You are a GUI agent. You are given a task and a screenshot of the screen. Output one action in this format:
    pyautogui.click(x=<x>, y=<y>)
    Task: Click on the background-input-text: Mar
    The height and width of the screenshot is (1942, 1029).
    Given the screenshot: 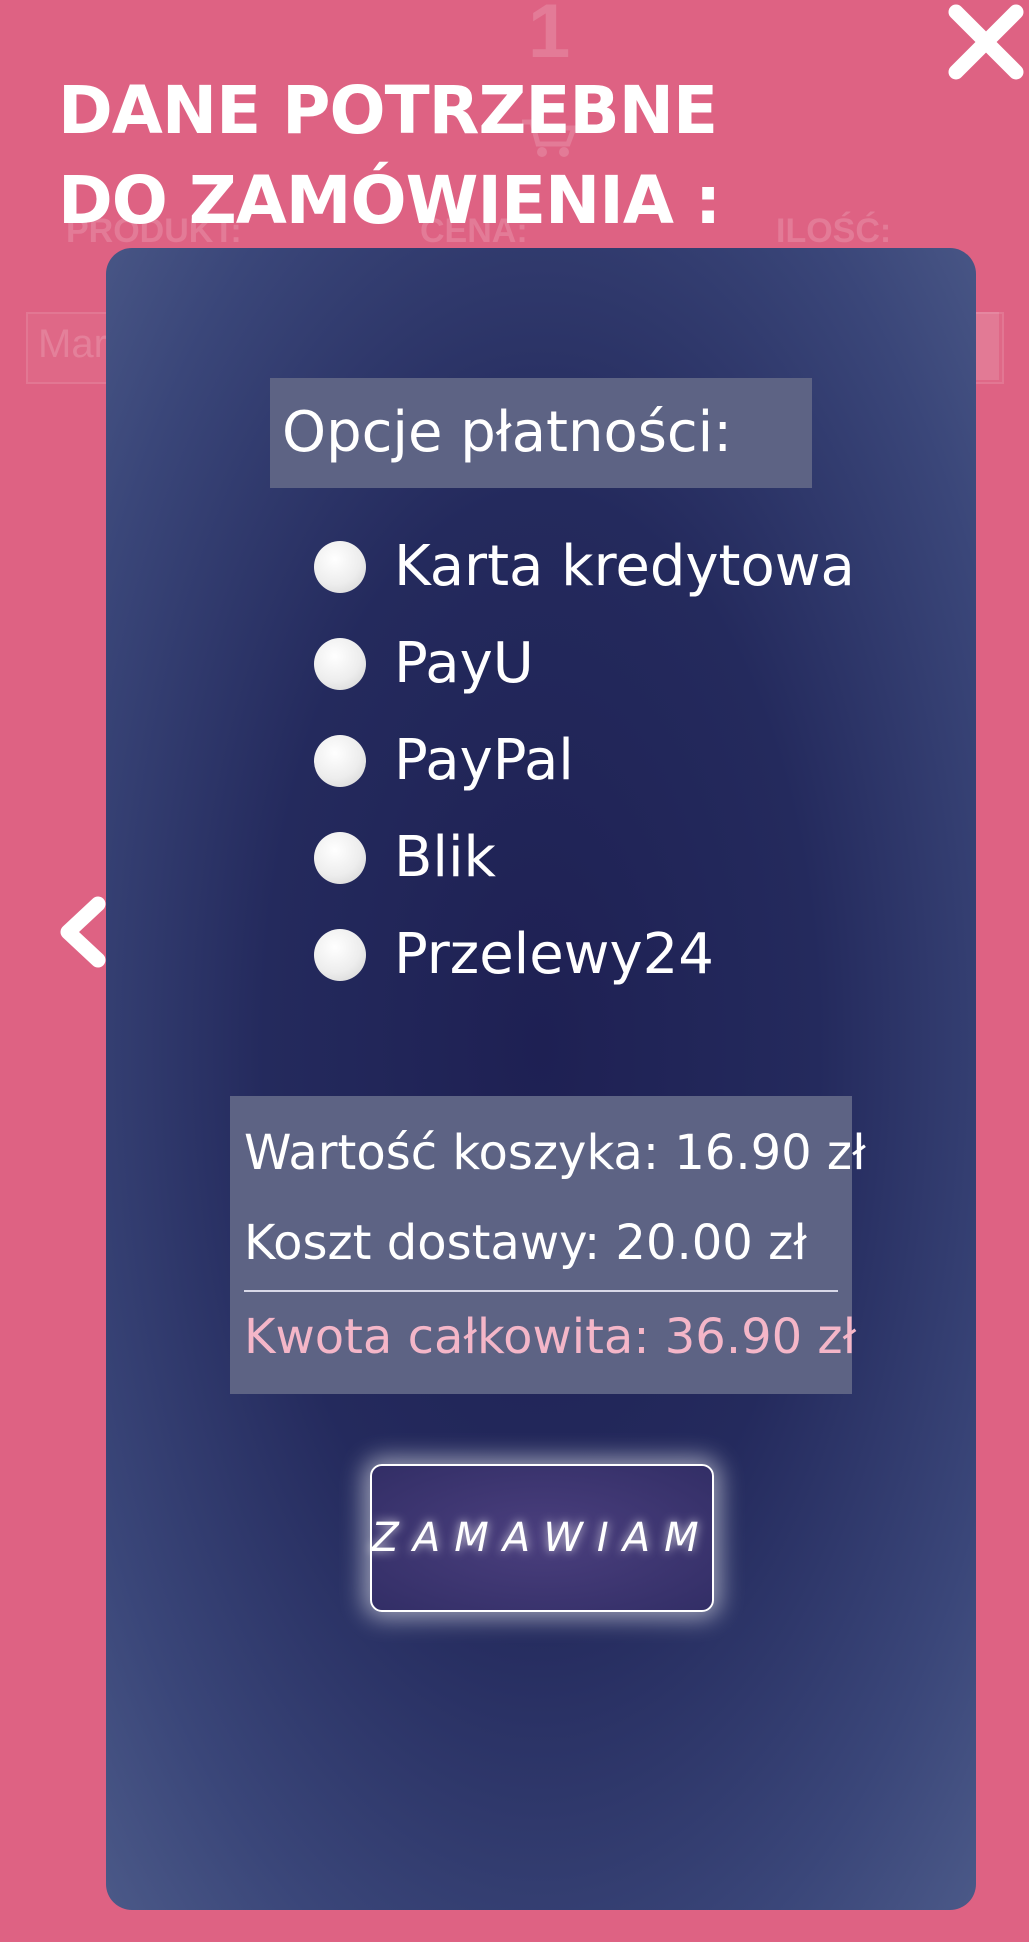 What is the action you would take?
    pyautogui.click(x=72, y=344)
    